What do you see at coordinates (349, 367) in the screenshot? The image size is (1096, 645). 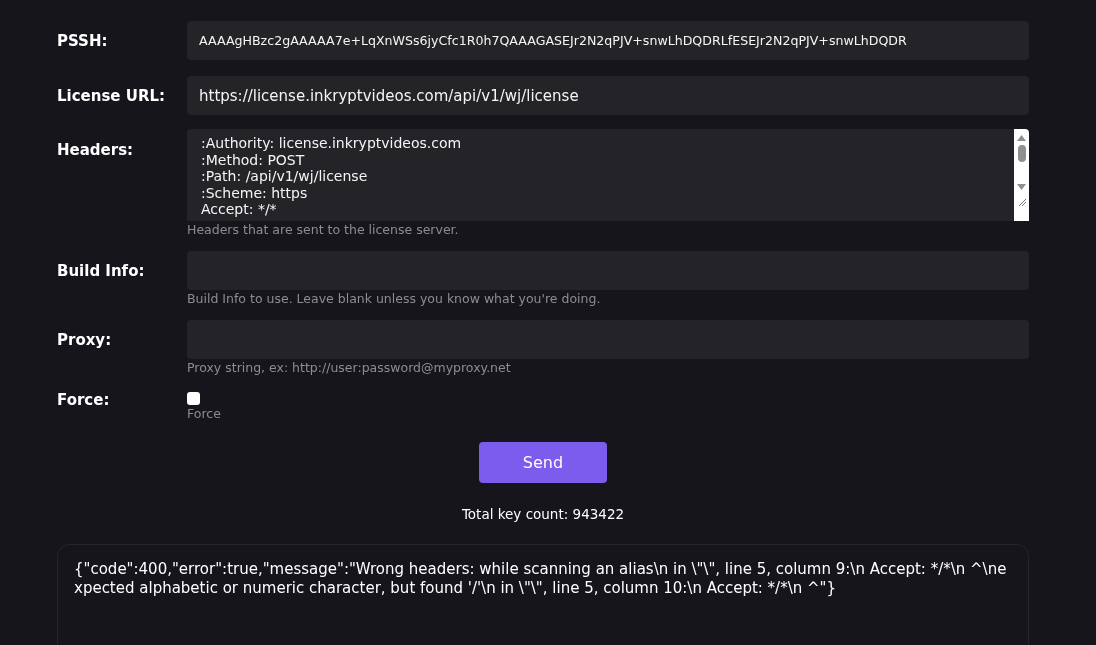 I see `field-hint: Proxy string, ex: http://user:password@myproxy.net` at bounding box center [349, 367].